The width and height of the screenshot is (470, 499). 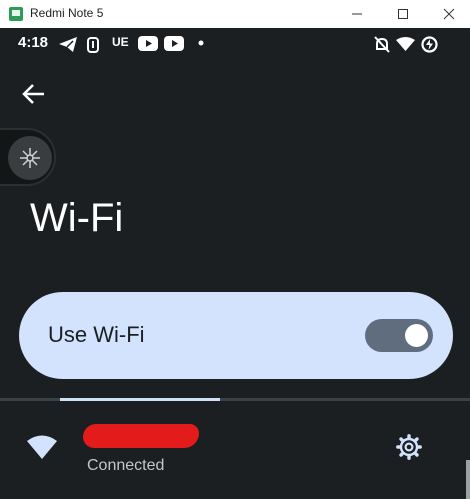 I want to click on ue-icon: UE, so click(x=120, y=42).